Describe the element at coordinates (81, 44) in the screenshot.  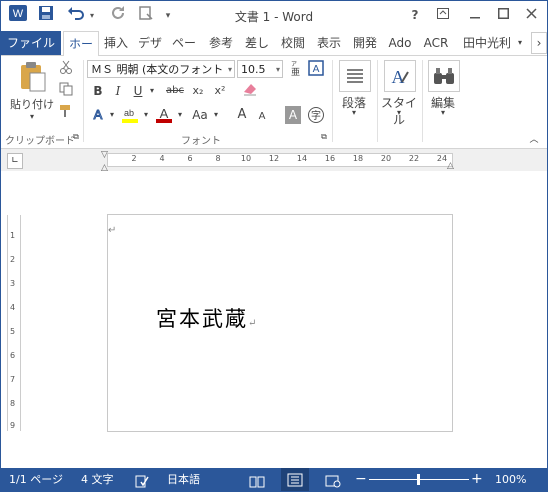
I see `tab-home: ホー` at that location.